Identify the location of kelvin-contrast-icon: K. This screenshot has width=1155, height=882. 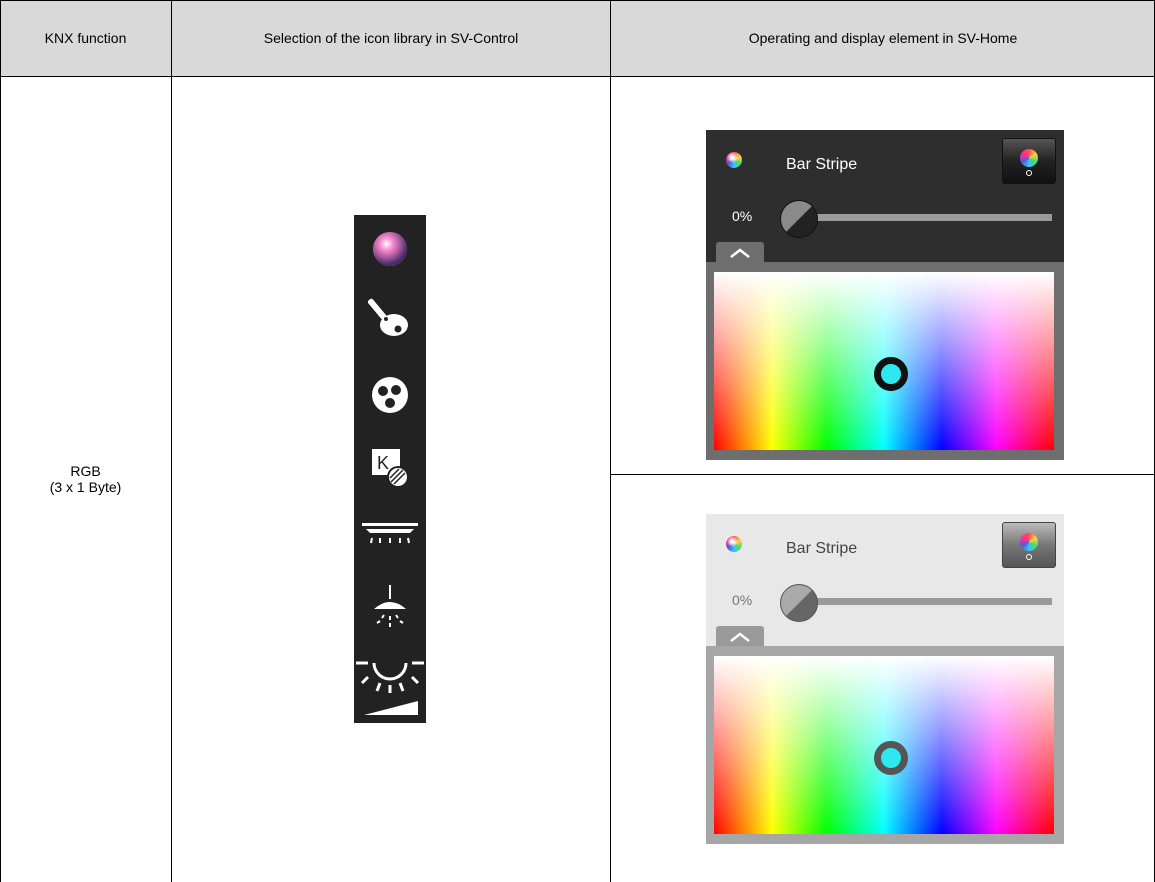
(390, 467).